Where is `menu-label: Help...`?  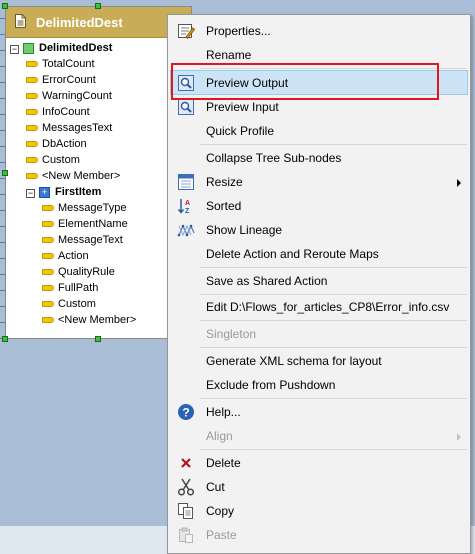 menu-label: Help... is located at coordinates (223, 412).